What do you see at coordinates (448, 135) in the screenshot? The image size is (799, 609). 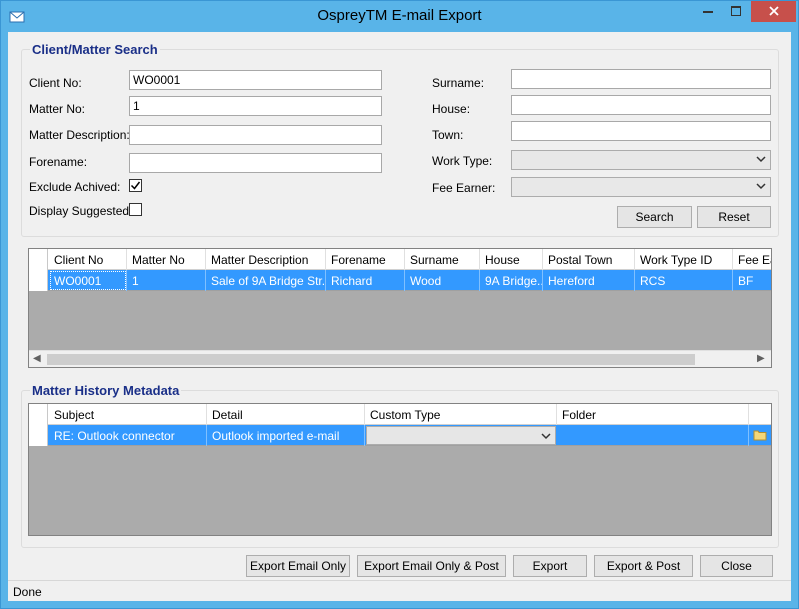 I see `town-label: Town:` at bounding box center [448, 135].